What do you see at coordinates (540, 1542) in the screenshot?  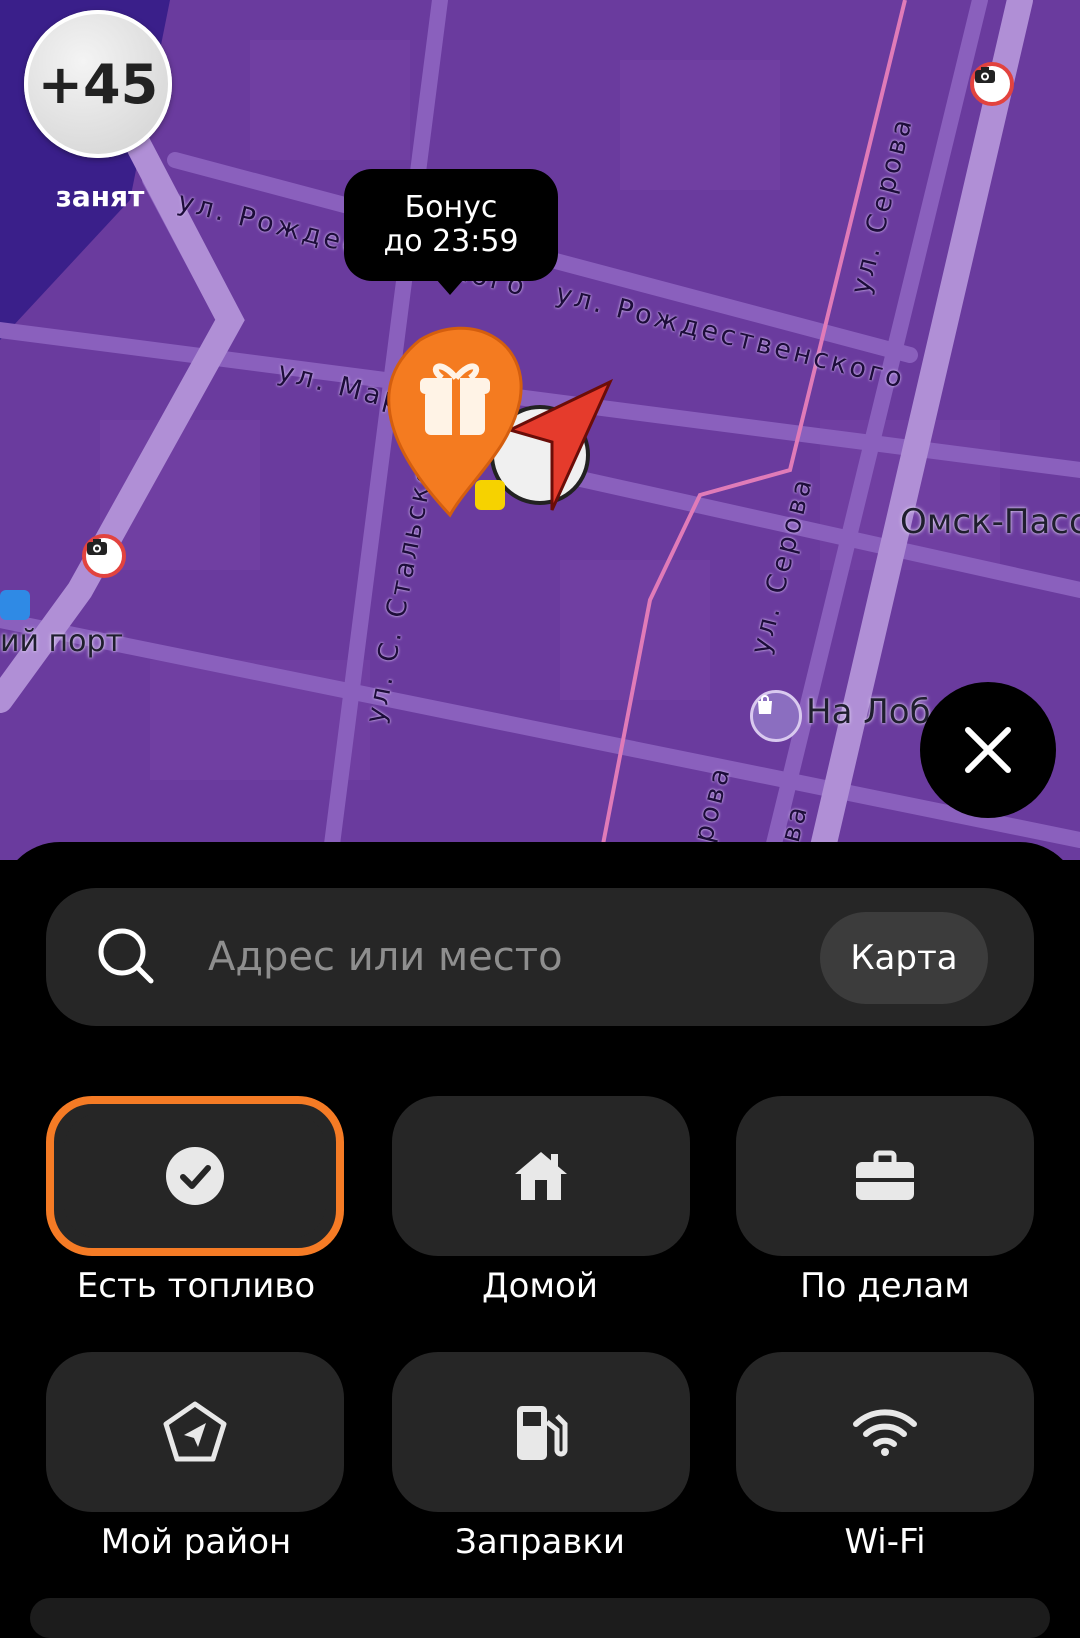 I see `shortcut-label: Заправки` at bounding box center [540, 1542].